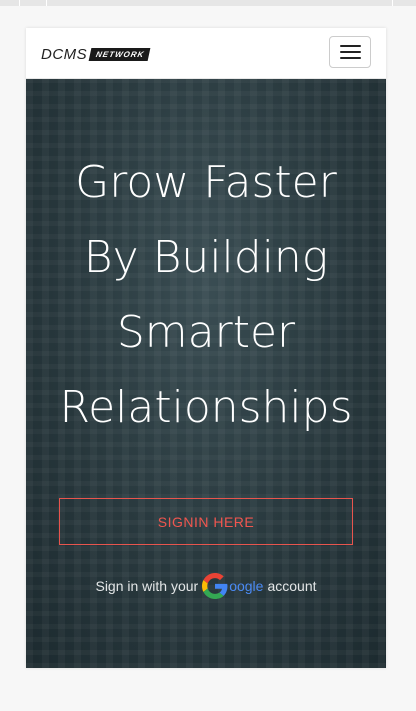  Describe the element at coordinates (206, 182) in the screenshot. I see `hero-title-line: Grow Faster` at that location.